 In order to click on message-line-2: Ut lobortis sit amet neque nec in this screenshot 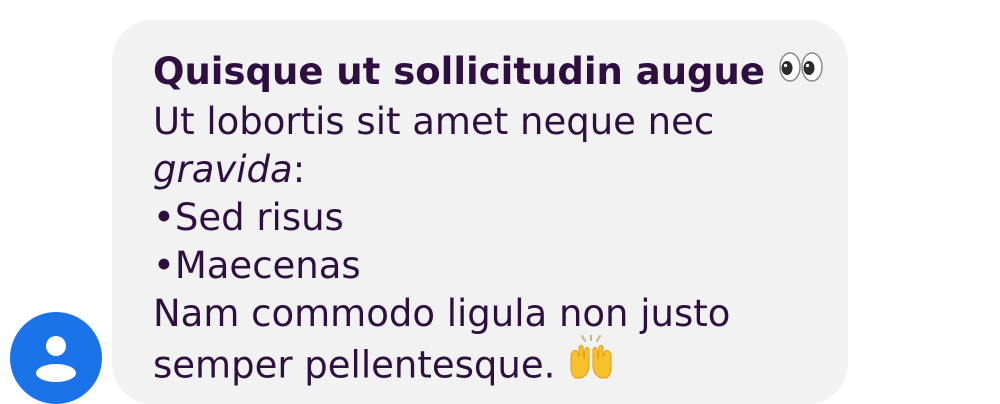, I will do `click(434, 121)`.